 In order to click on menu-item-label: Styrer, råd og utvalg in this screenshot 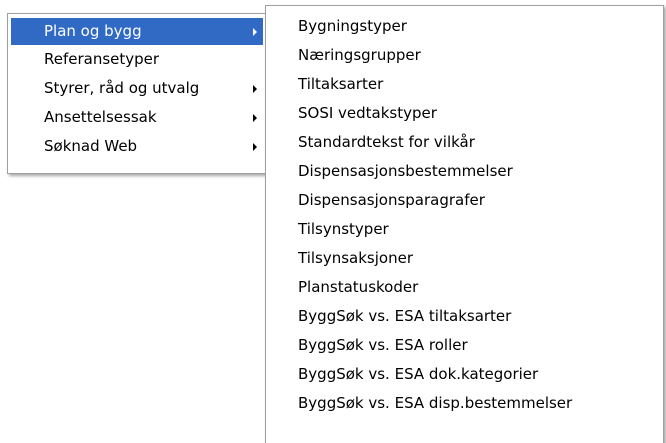, I will do `click(122, 88)`.